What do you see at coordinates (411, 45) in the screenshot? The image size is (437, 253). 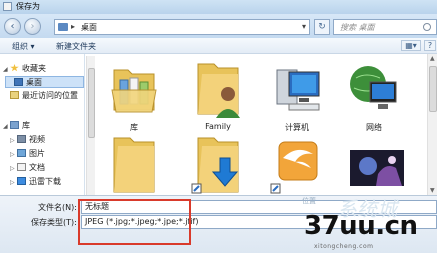 I see `view-options-button: ▦▾` at bounding box center [411, 45].